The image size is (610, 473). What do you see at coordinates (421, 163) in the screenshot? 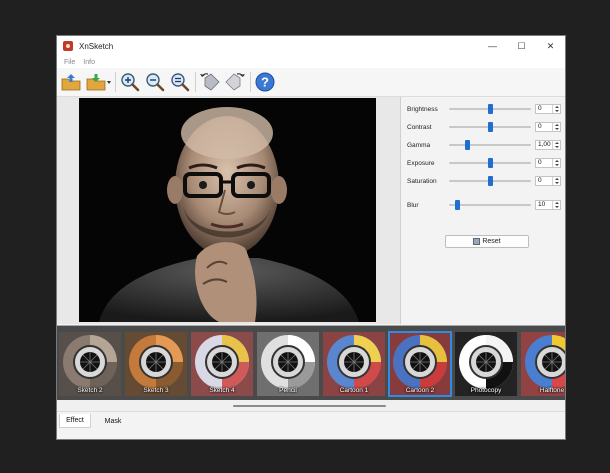
I see `adjustment-label: Exposure` at bounding box center [421, 163].